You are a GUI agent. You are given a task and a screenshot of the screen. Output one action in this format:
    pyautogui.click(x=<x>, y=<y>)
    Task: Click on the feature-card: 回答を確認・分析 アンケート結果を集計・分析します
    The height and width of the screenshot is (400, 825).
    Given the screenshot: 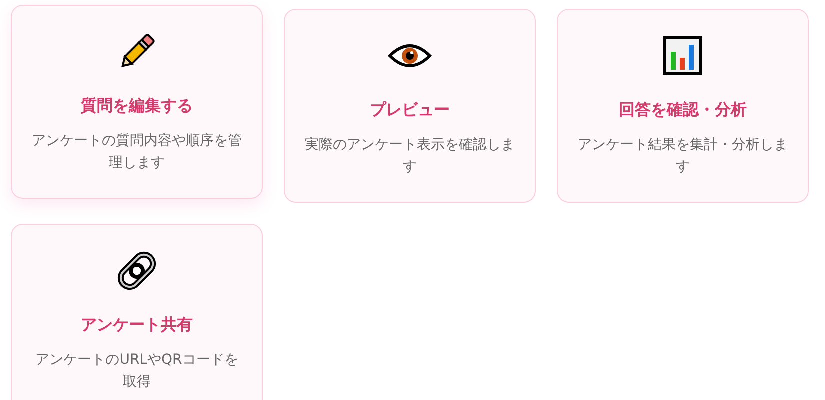 What is the action you would take?
    pyautogui.click(x=683, y=106)
    